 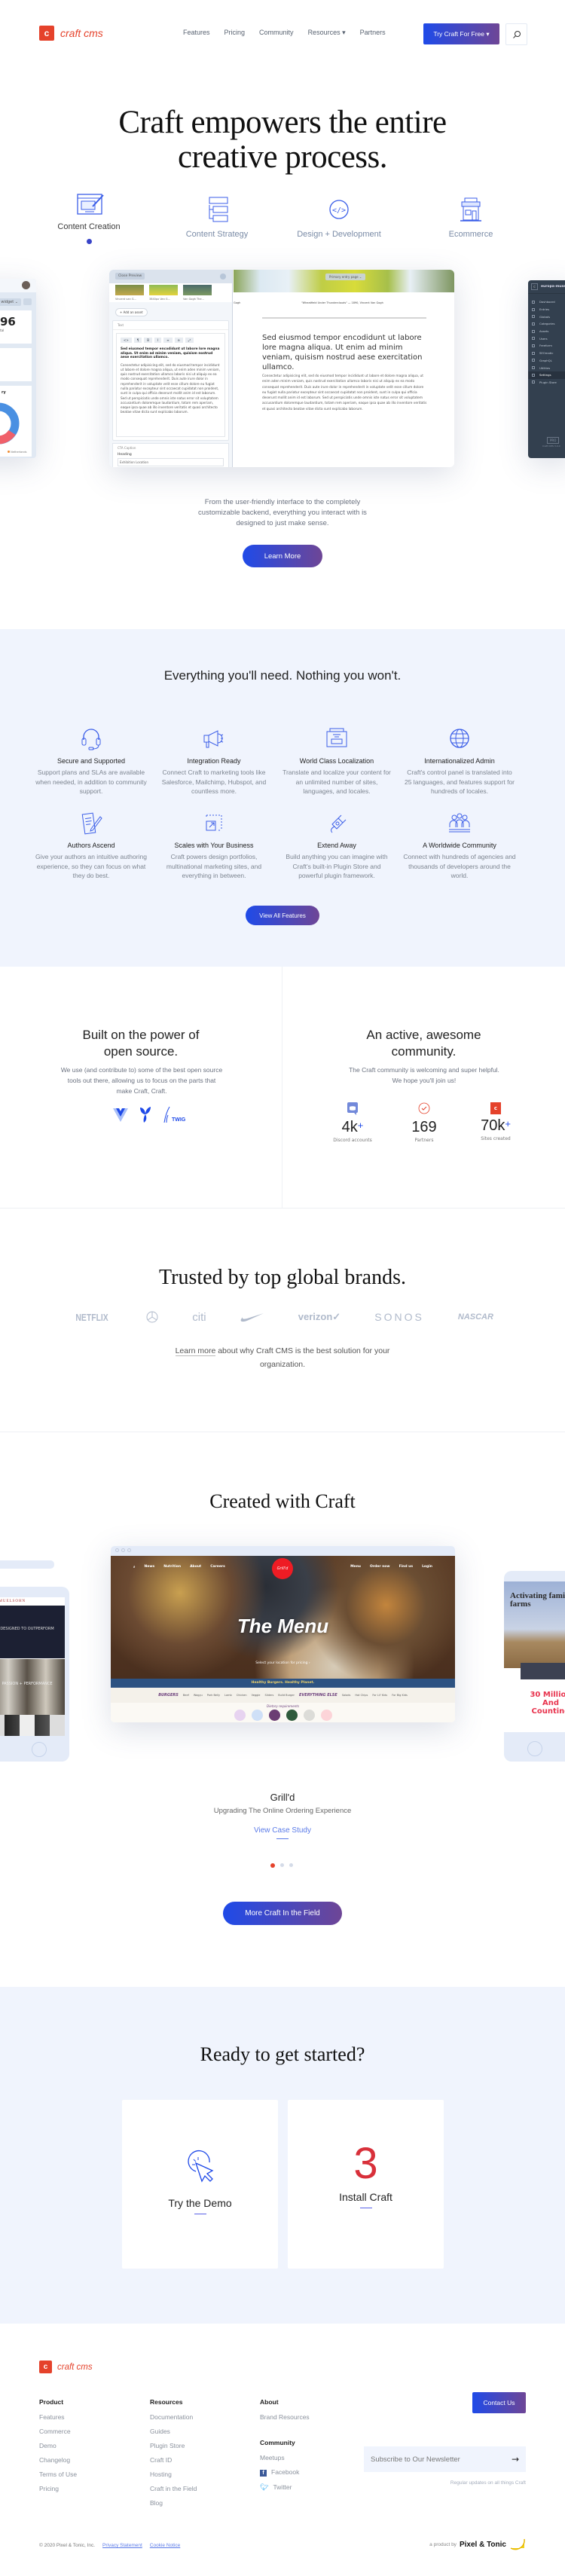 I want to click on try-craft-button: Try Craft For Free ▾, so click(x=461, y=33).